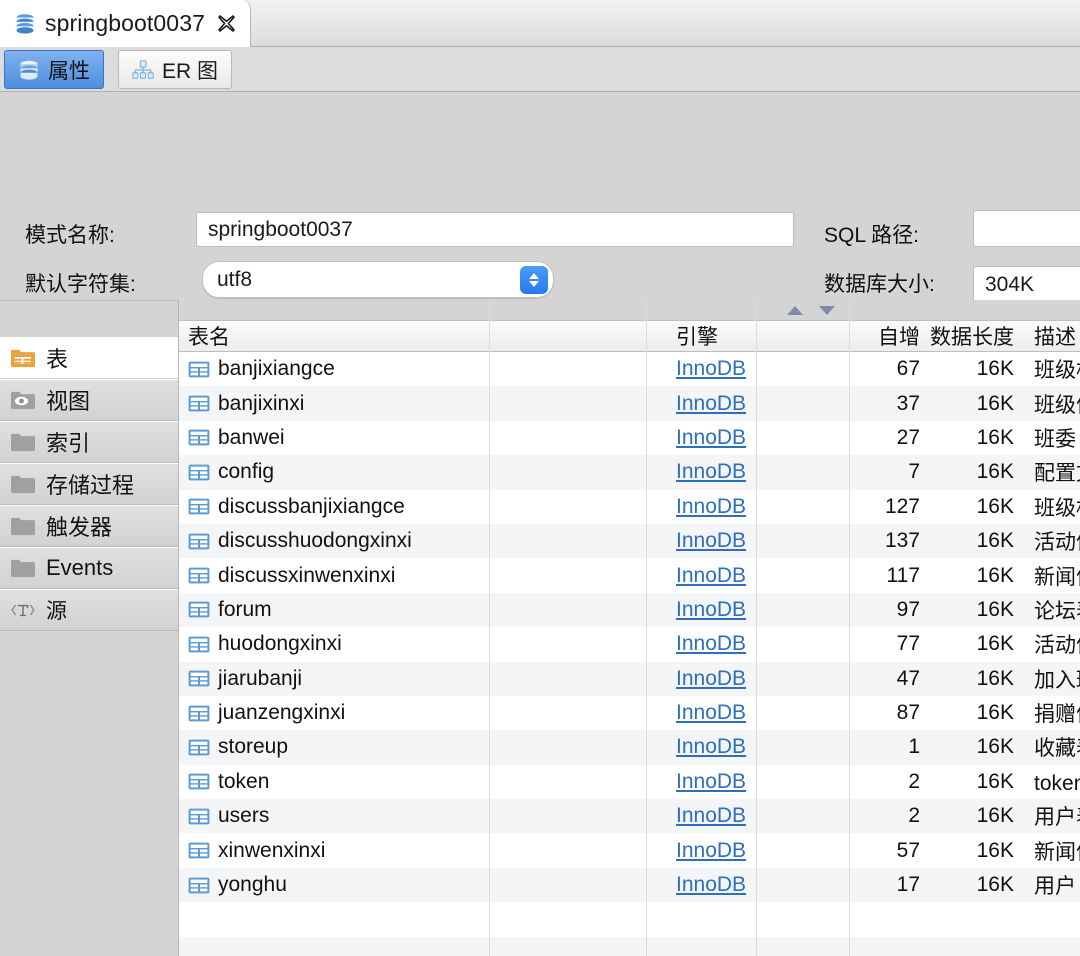 Image resolution: width=1080 pixels, height=956 pixels. What do you see at coordinates (89, 400) in the screenshot?
I see `sidebar-item-1: 视图` at bounding box center [89, 400].